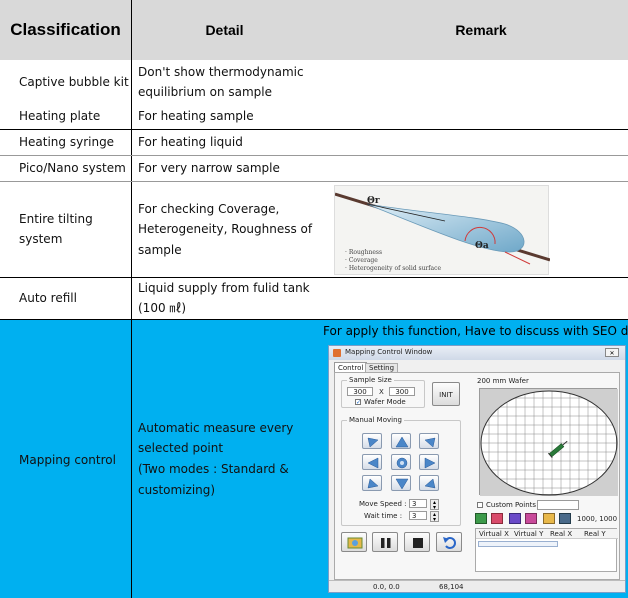 The image size is (628, 598). I want to click on move-down-button, so click(401, 483).